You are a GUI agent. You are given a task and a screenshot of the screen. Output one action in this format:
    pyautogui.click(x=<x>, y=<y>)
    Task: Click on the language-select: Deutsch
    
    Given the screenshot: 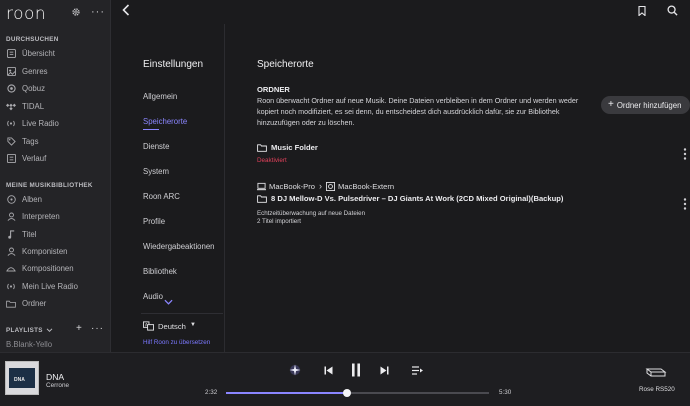 What is the action you would take?
    pyautogui.click(x=172, y=326)
    